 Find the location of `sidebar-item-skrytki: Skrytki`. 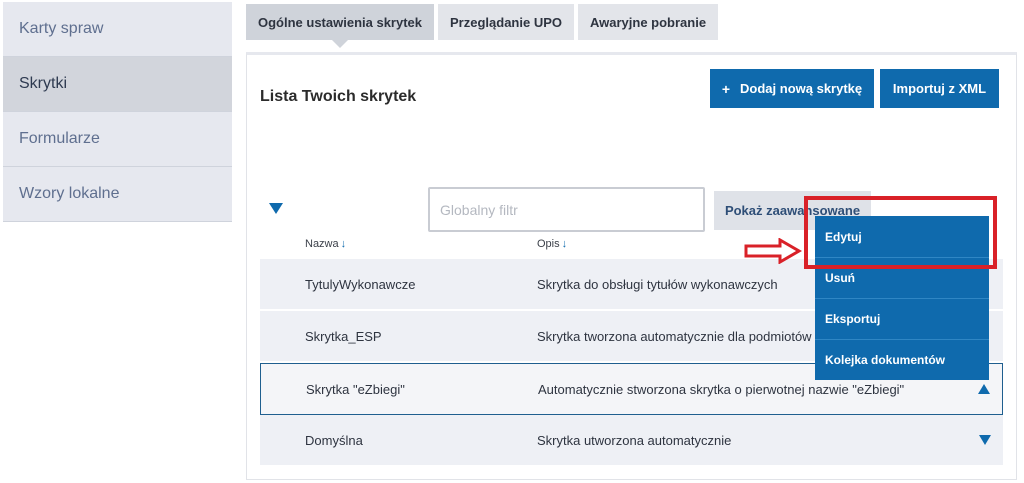

sidebar-item-skrytki: Skrytki is located at coordinates (117, 84).